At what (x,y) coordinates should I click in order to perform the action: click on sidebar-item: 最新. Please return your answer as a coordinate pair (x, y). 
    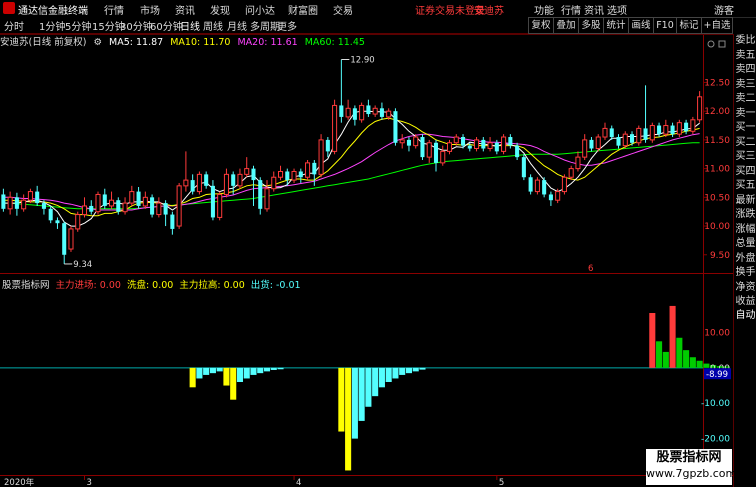
    Looking at the image, I should click on (745, 200).